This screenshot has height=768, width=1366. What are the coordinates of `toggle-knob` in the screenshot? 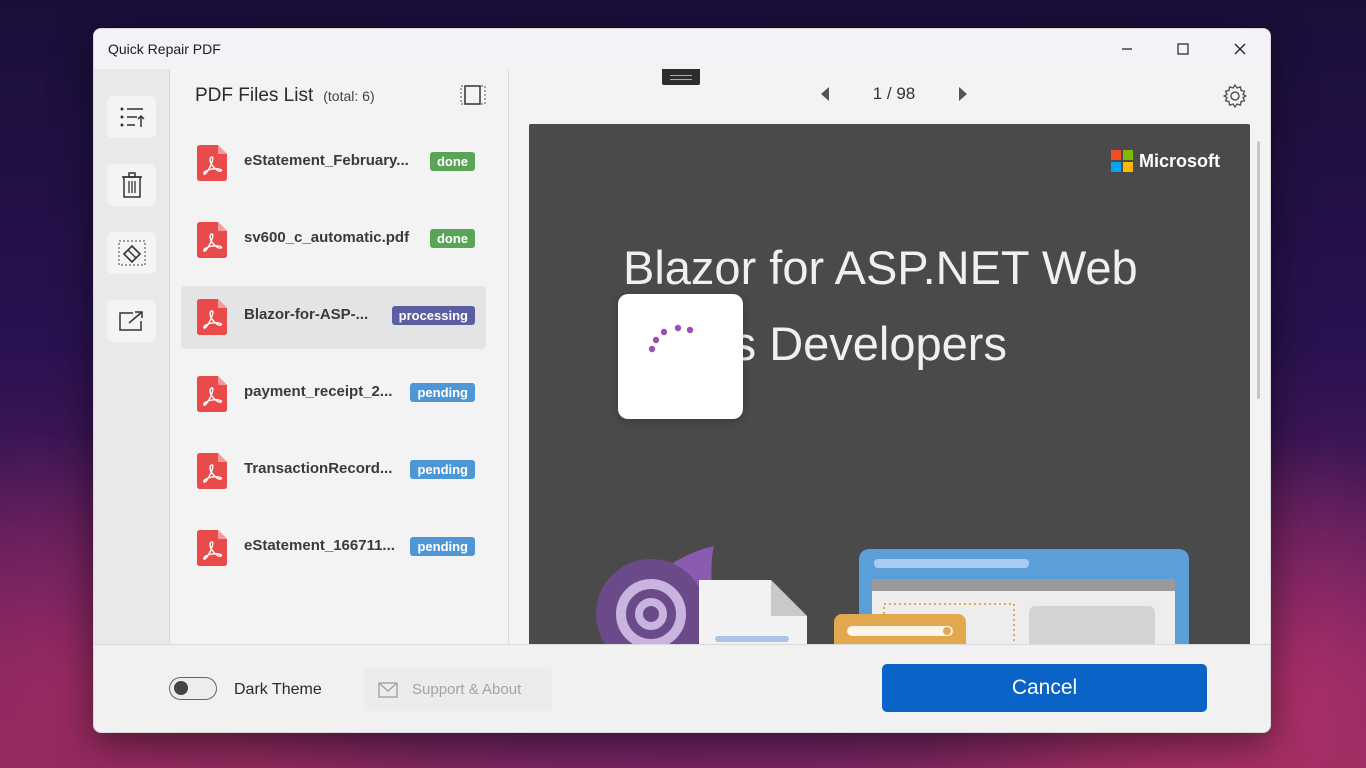 It's located at (181, 688).